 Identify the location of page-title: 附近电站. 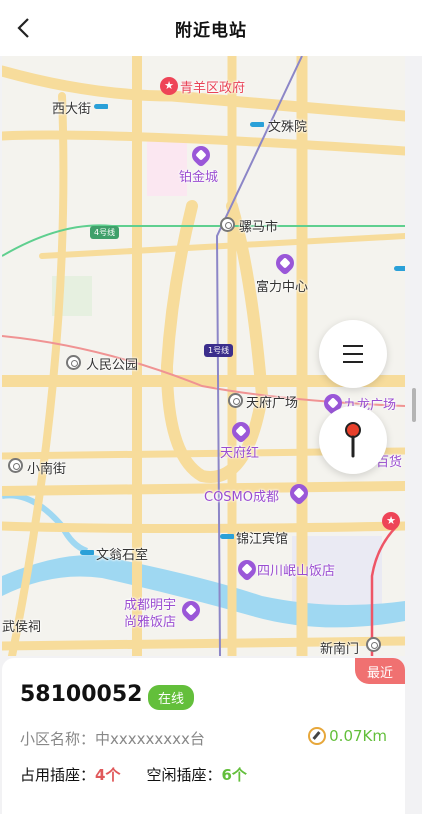
(211, 30).